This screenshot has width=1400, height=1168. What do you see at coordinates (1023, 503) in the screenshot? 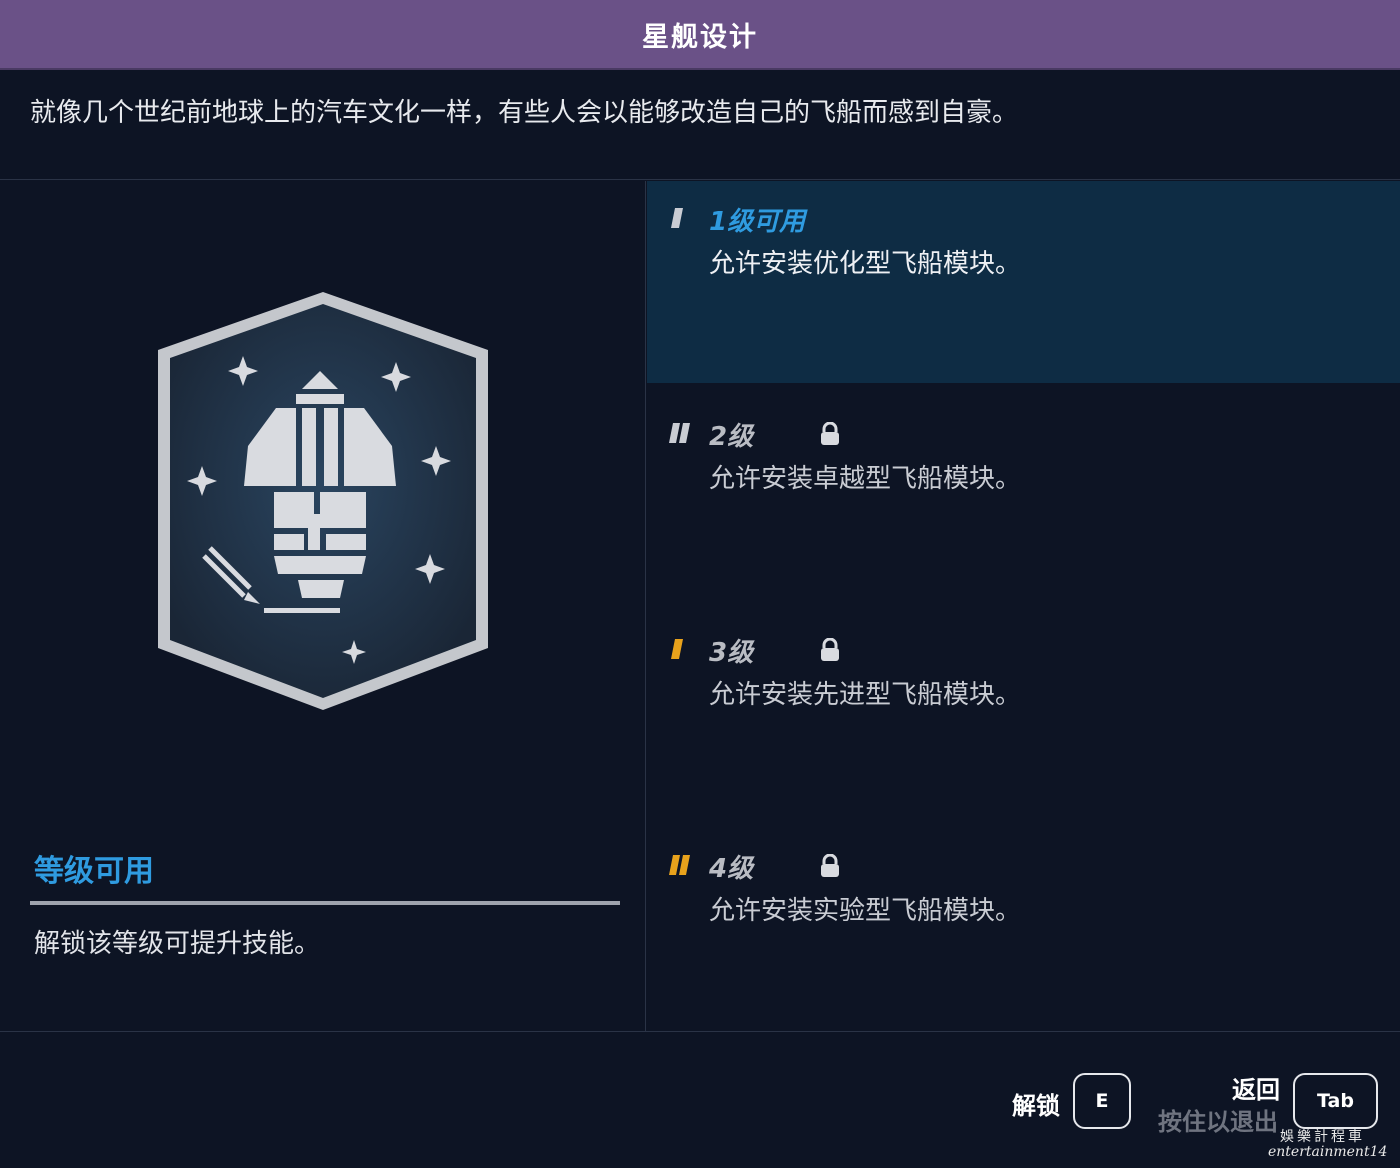
I see `rank-item-2: 2级 允许安装卓越型飞船模块。` at bounding box center [1023, 503].